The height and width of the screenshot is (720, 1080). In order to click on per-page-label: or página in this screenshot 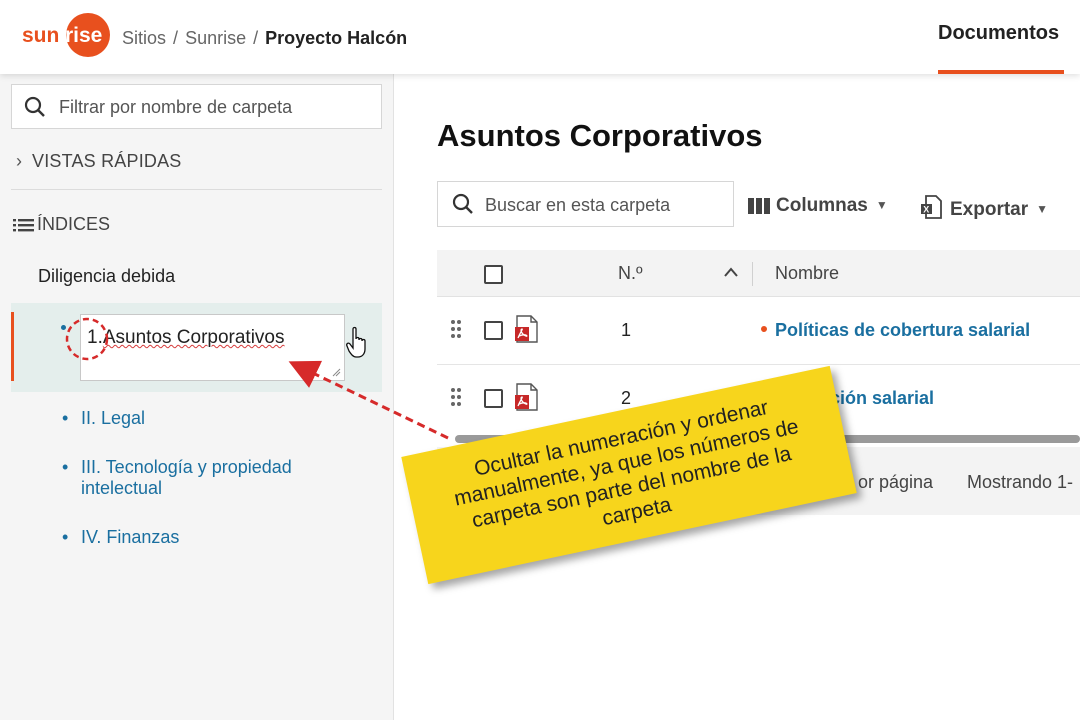, I will do `click(896, 482)`.